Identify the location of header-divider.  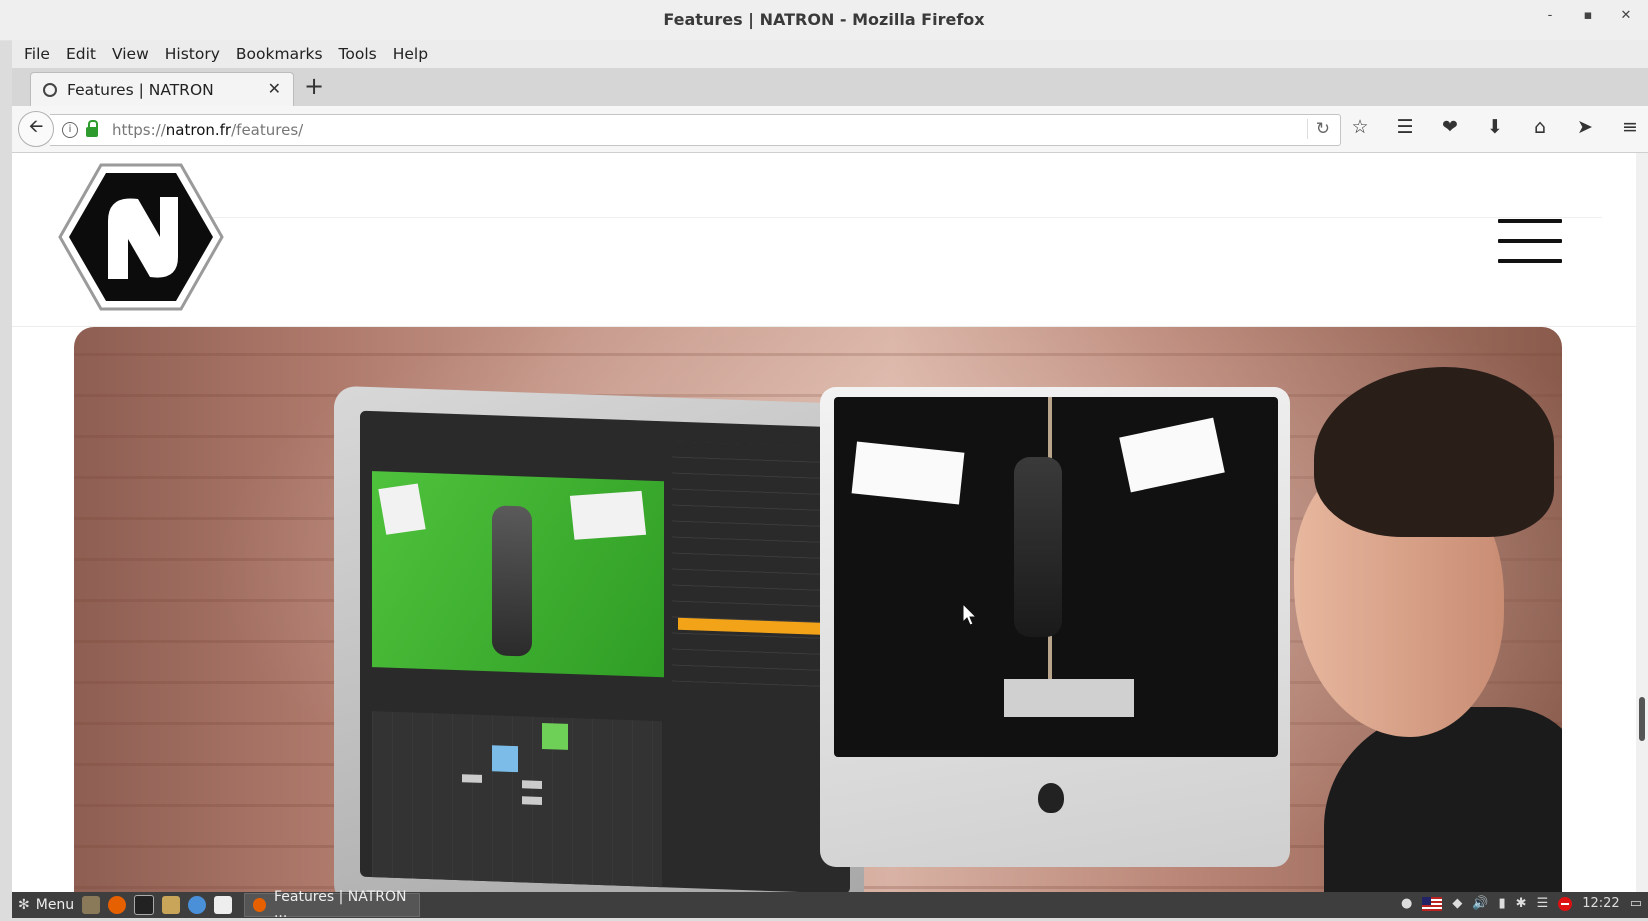
(907, 217).